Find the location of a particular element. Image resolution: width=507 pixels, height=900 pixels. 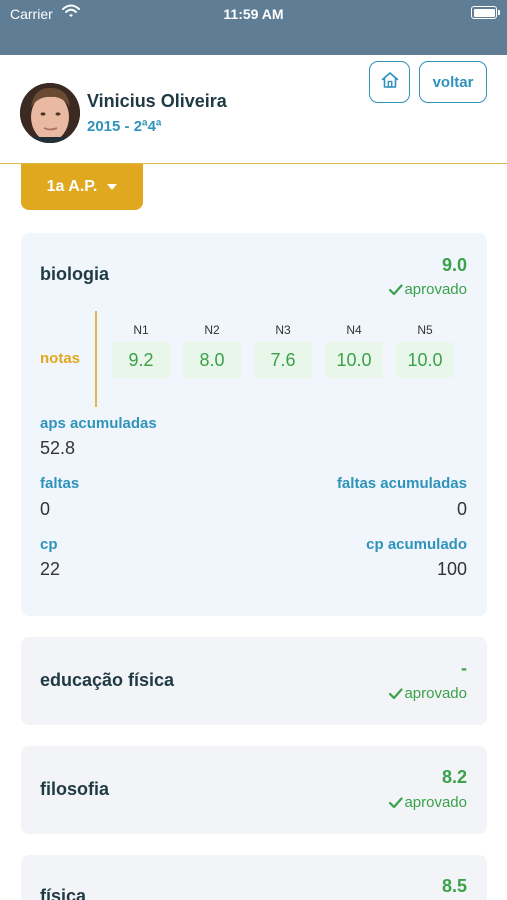

student-name: Vinicius Oliveira is located at coordinates (157, 101).